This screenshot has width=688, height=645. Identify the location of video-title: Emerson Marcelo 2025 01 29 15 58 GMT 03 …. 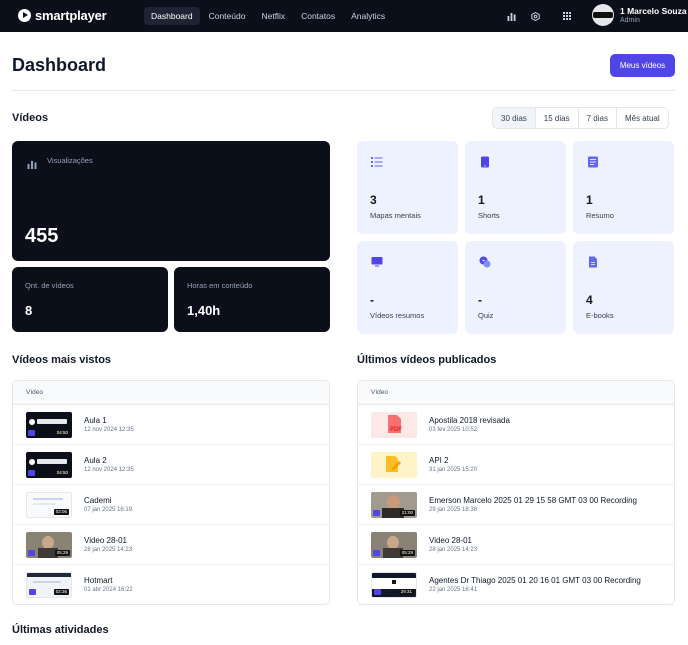
(533, 500).